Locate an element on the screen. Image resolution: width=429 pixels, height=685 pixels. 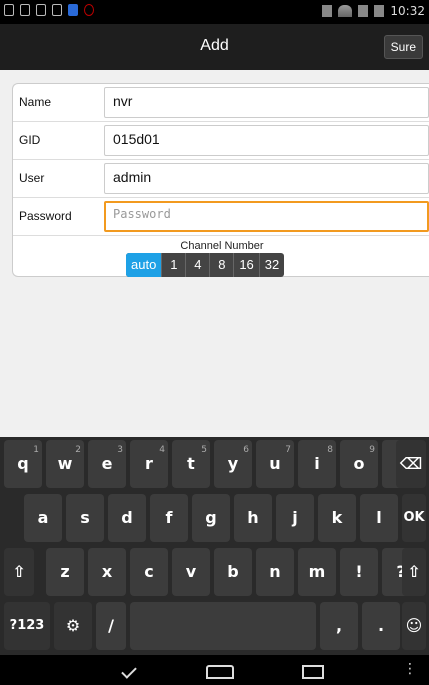
key-r: r4 is located at coordinates (149, 464).